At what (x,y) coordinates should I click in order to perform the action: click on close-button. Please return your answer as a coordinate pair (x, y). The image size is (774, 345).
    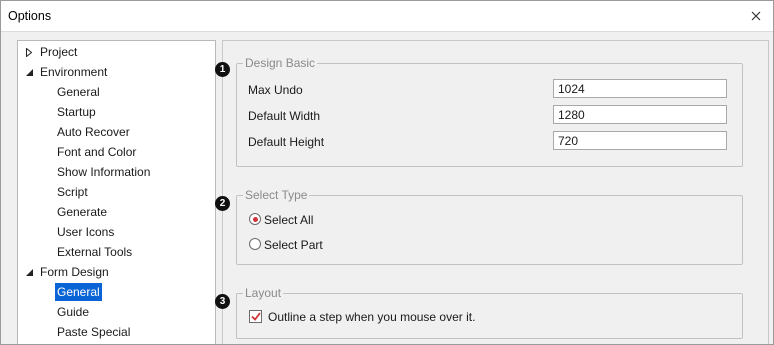
    Looking at the image, I should click on (756, 16).